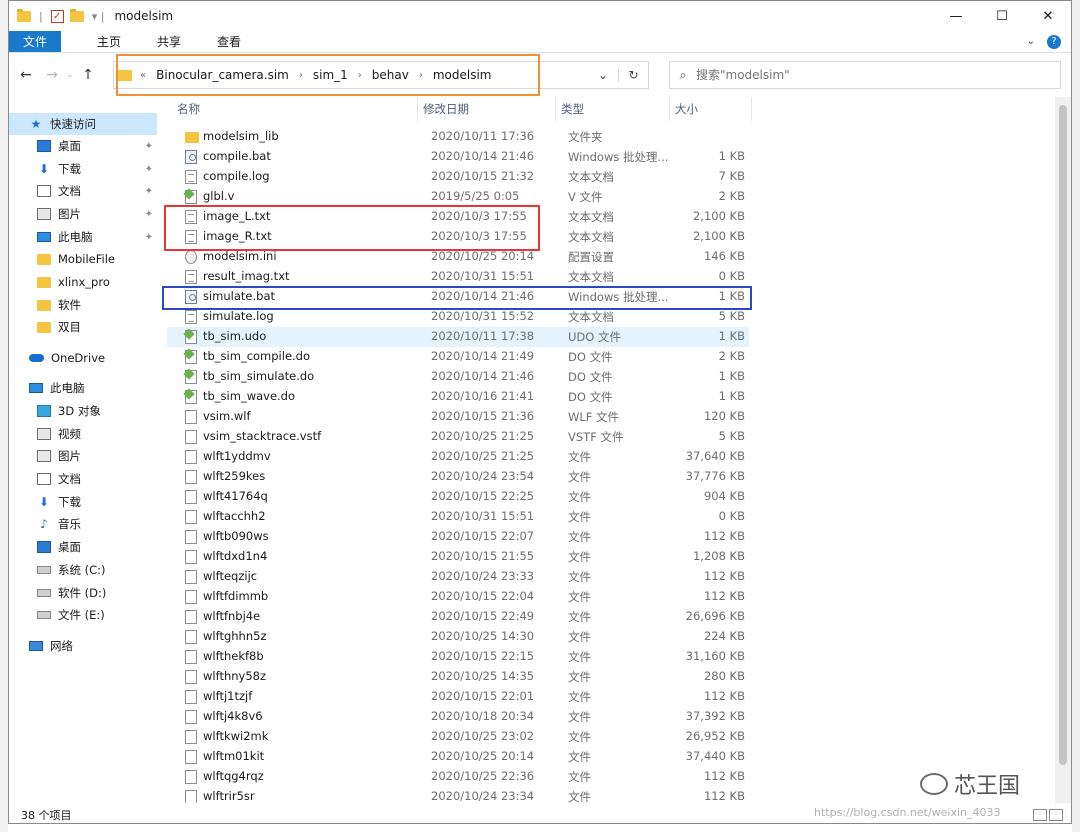 The image size is (1080, 832). Describe the element at coordinates (458, 497) in the screenshot. I see `file-row: wlft41764q 2020/10/15 22:25 文件 904 KB` at that location.